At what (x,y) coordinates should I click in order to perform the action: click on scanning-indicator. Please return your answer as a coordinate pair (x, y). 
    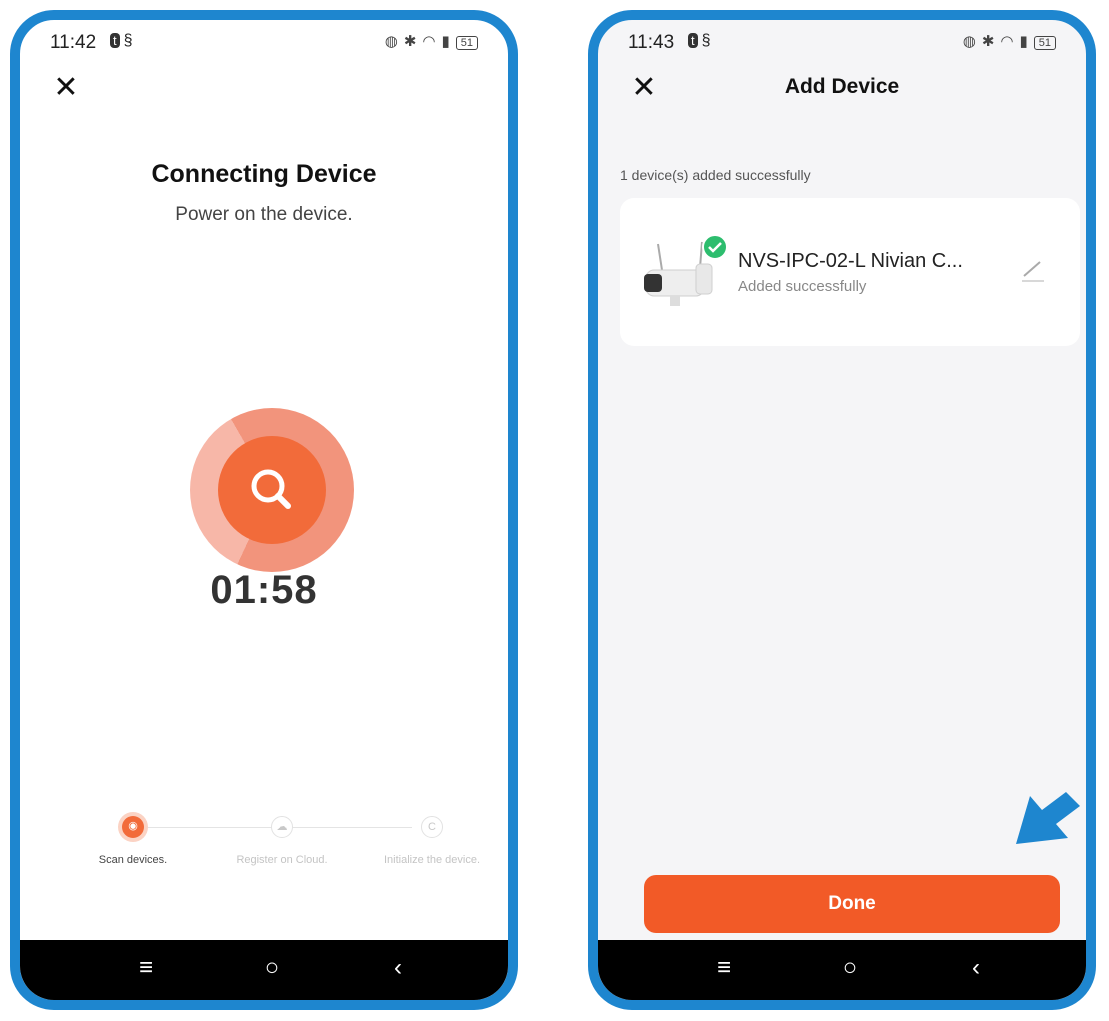
    Looking at the image, I should click on (272, 490).